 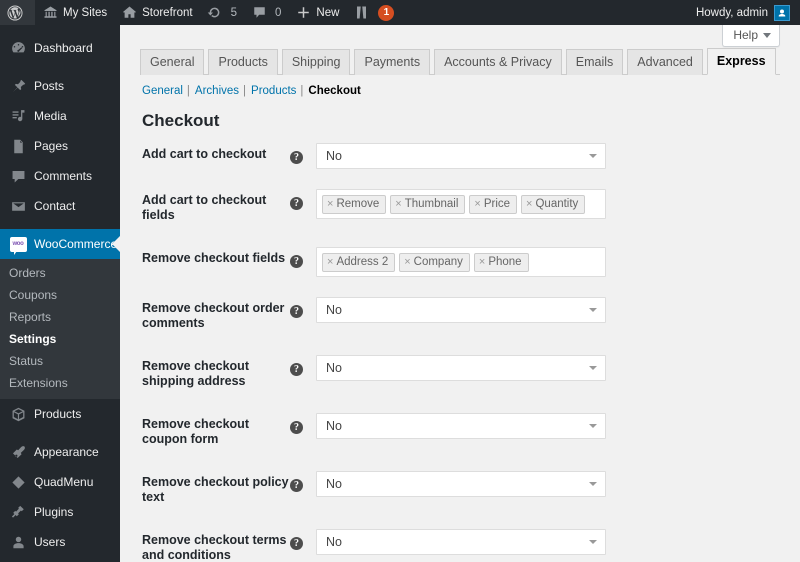 I want to click on sidebar-item-users: Users, so click(x=60, y=542).